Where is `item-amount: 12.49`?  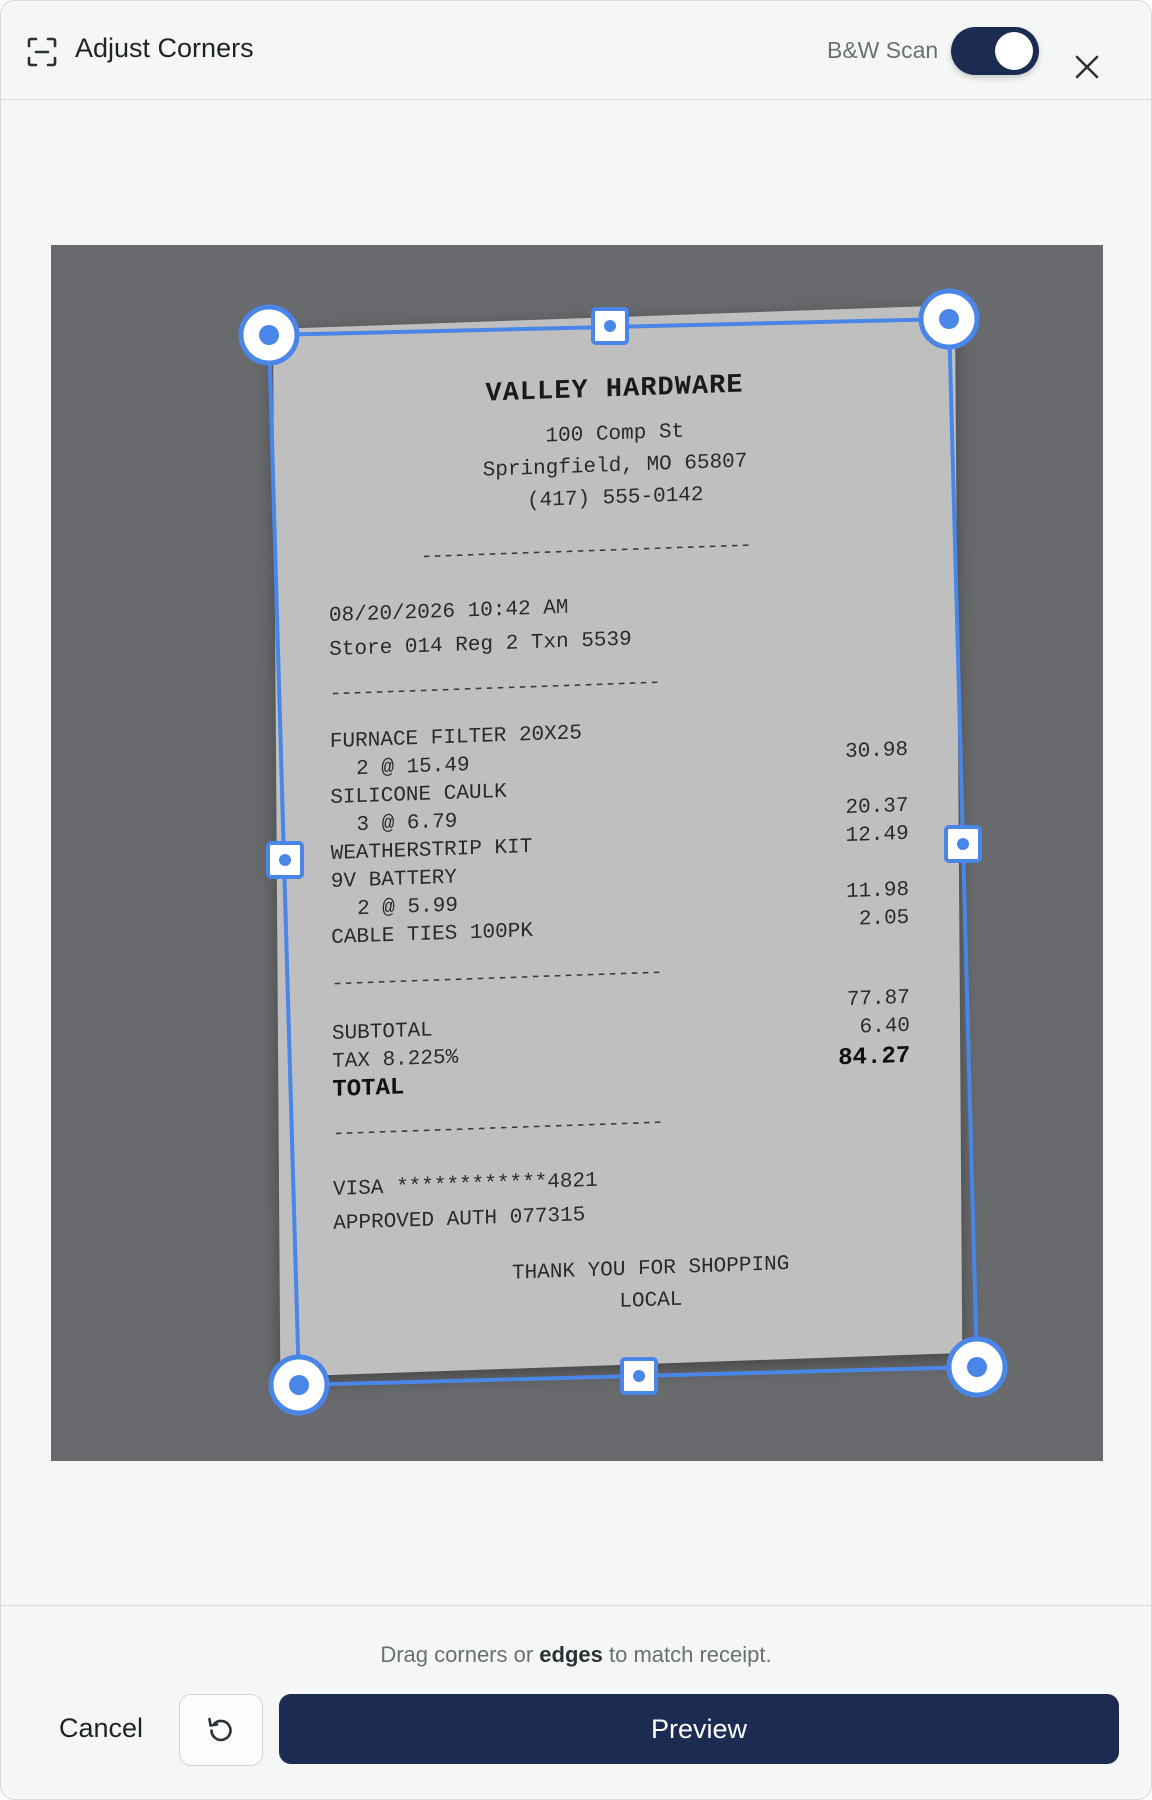 item-amount: 12.49 is located at coordinates (877, 835).